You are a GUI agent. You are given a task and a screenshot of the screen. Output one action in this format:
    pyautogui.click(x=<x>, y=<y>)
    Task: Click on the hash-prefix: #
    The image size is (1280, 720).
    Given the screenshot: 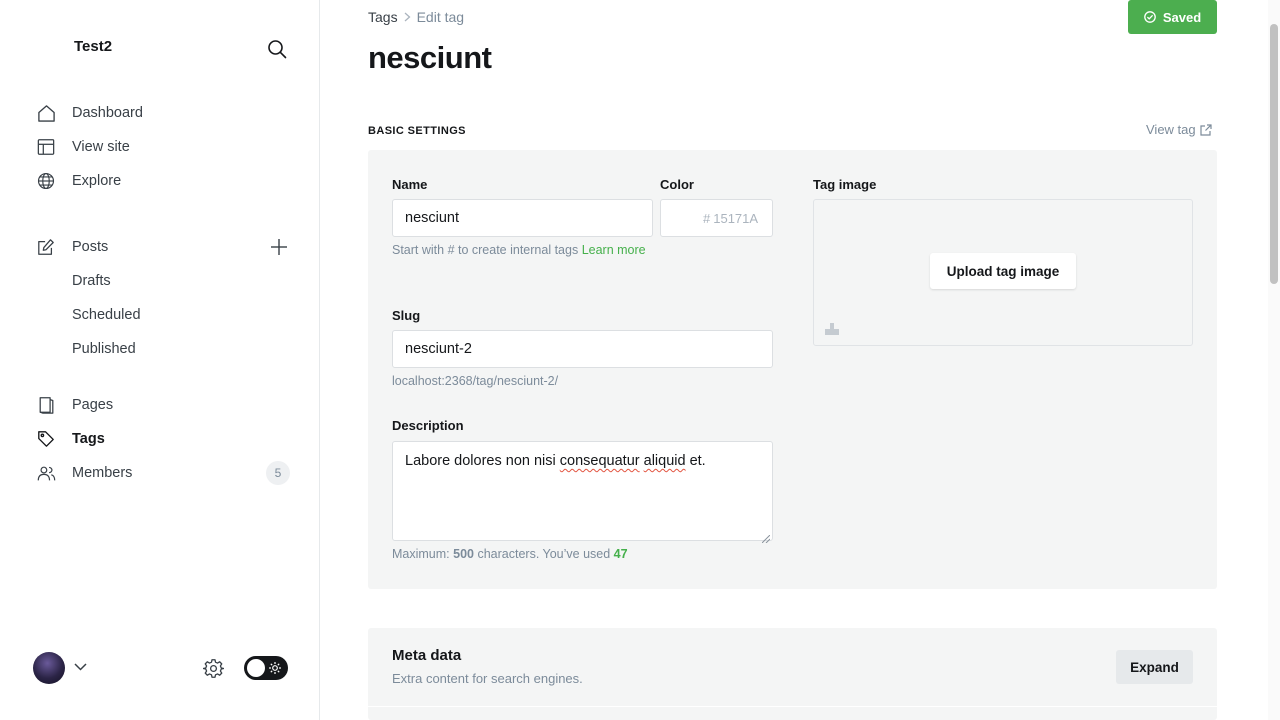 What is the action you would take?
    pyautogui.click(x=707, y=218)
    